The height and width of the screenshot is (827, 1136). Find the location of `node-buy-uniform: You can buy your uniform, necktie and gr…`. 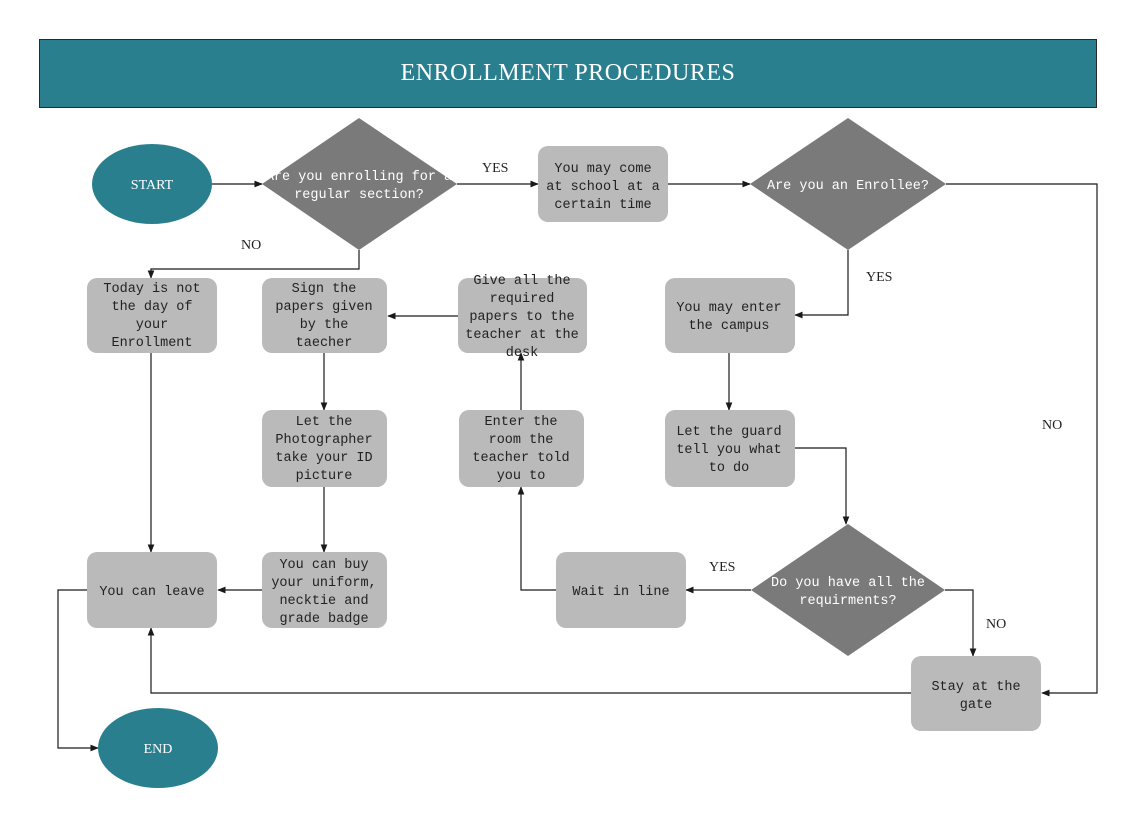

node-buy-uniform: You can buy your uniform, necktie and gr… is located at coordinates (324, 590).